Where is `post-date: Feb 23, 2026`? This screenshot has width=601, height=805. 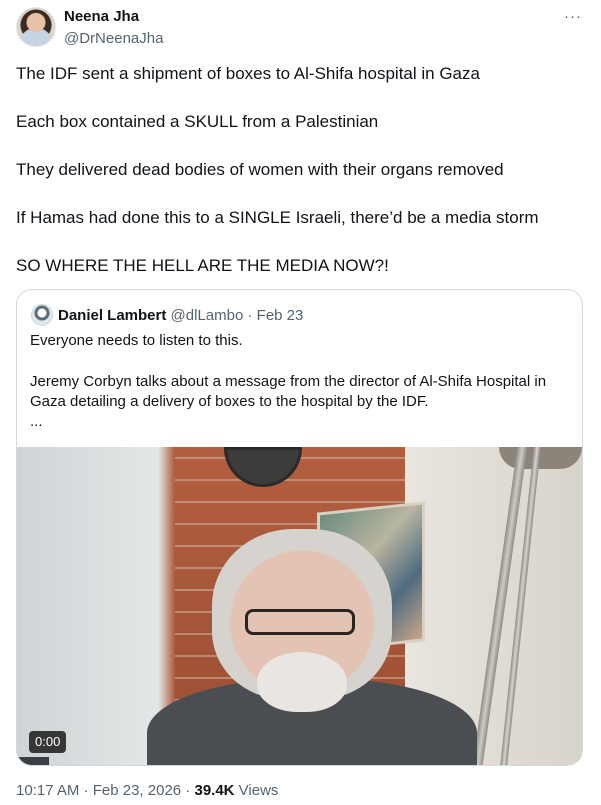 post-date: Feb 23, 2026 is located at coordinates (137, 790).